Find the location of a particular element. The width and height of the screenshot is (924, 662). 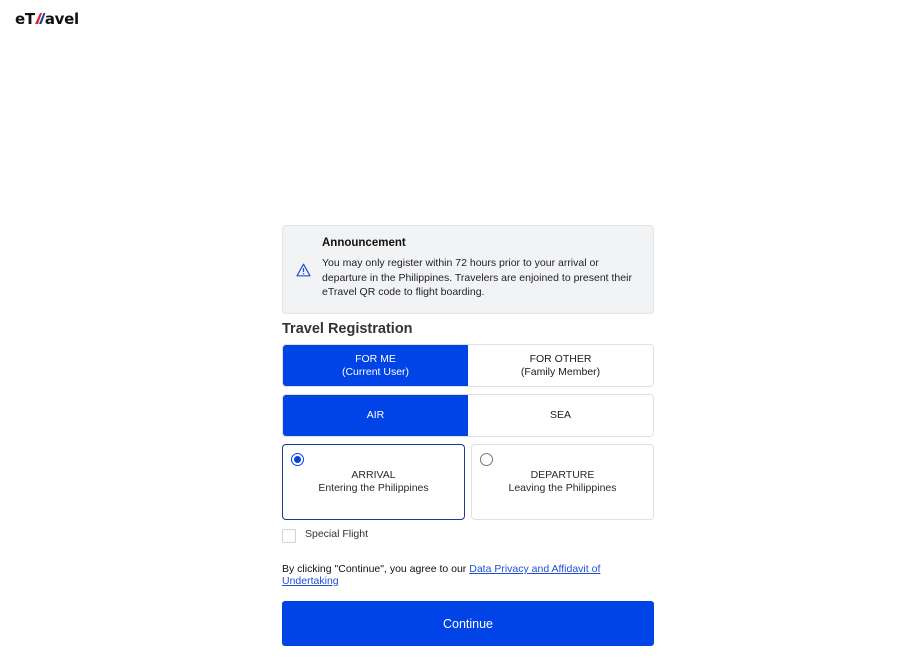

logo-text-suffix: avel is located at coordinates (61, 19).